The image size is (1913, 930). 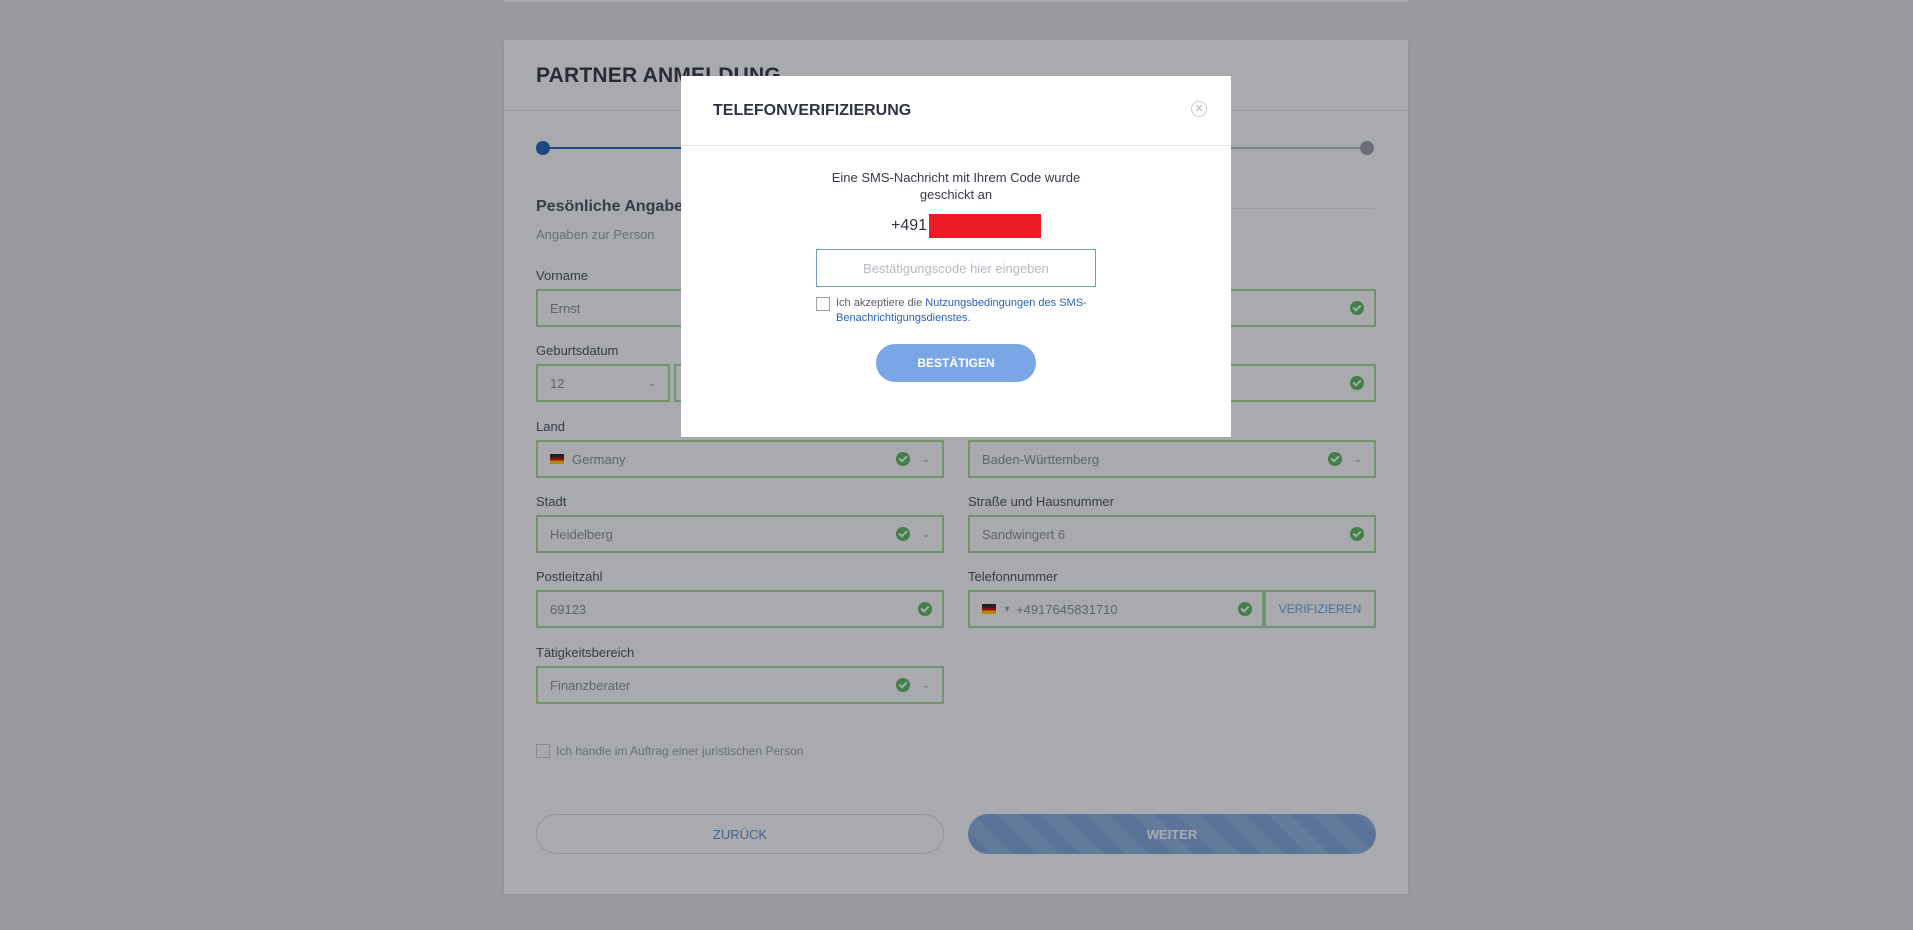 What do you see at coordinates (985, 226) in the screenshot?
I see `redacted-number-block` at bounding box center [985, 226].